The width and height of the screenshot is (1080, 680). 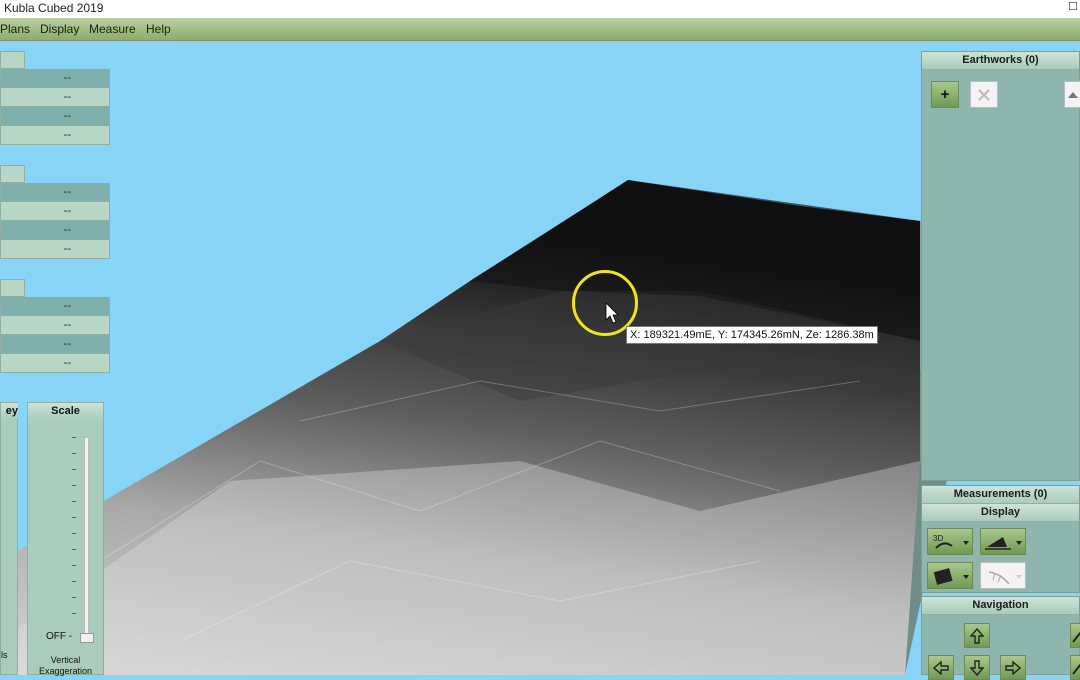 I want to click on slope-hatch-icon, so click(x=1005, y=577).